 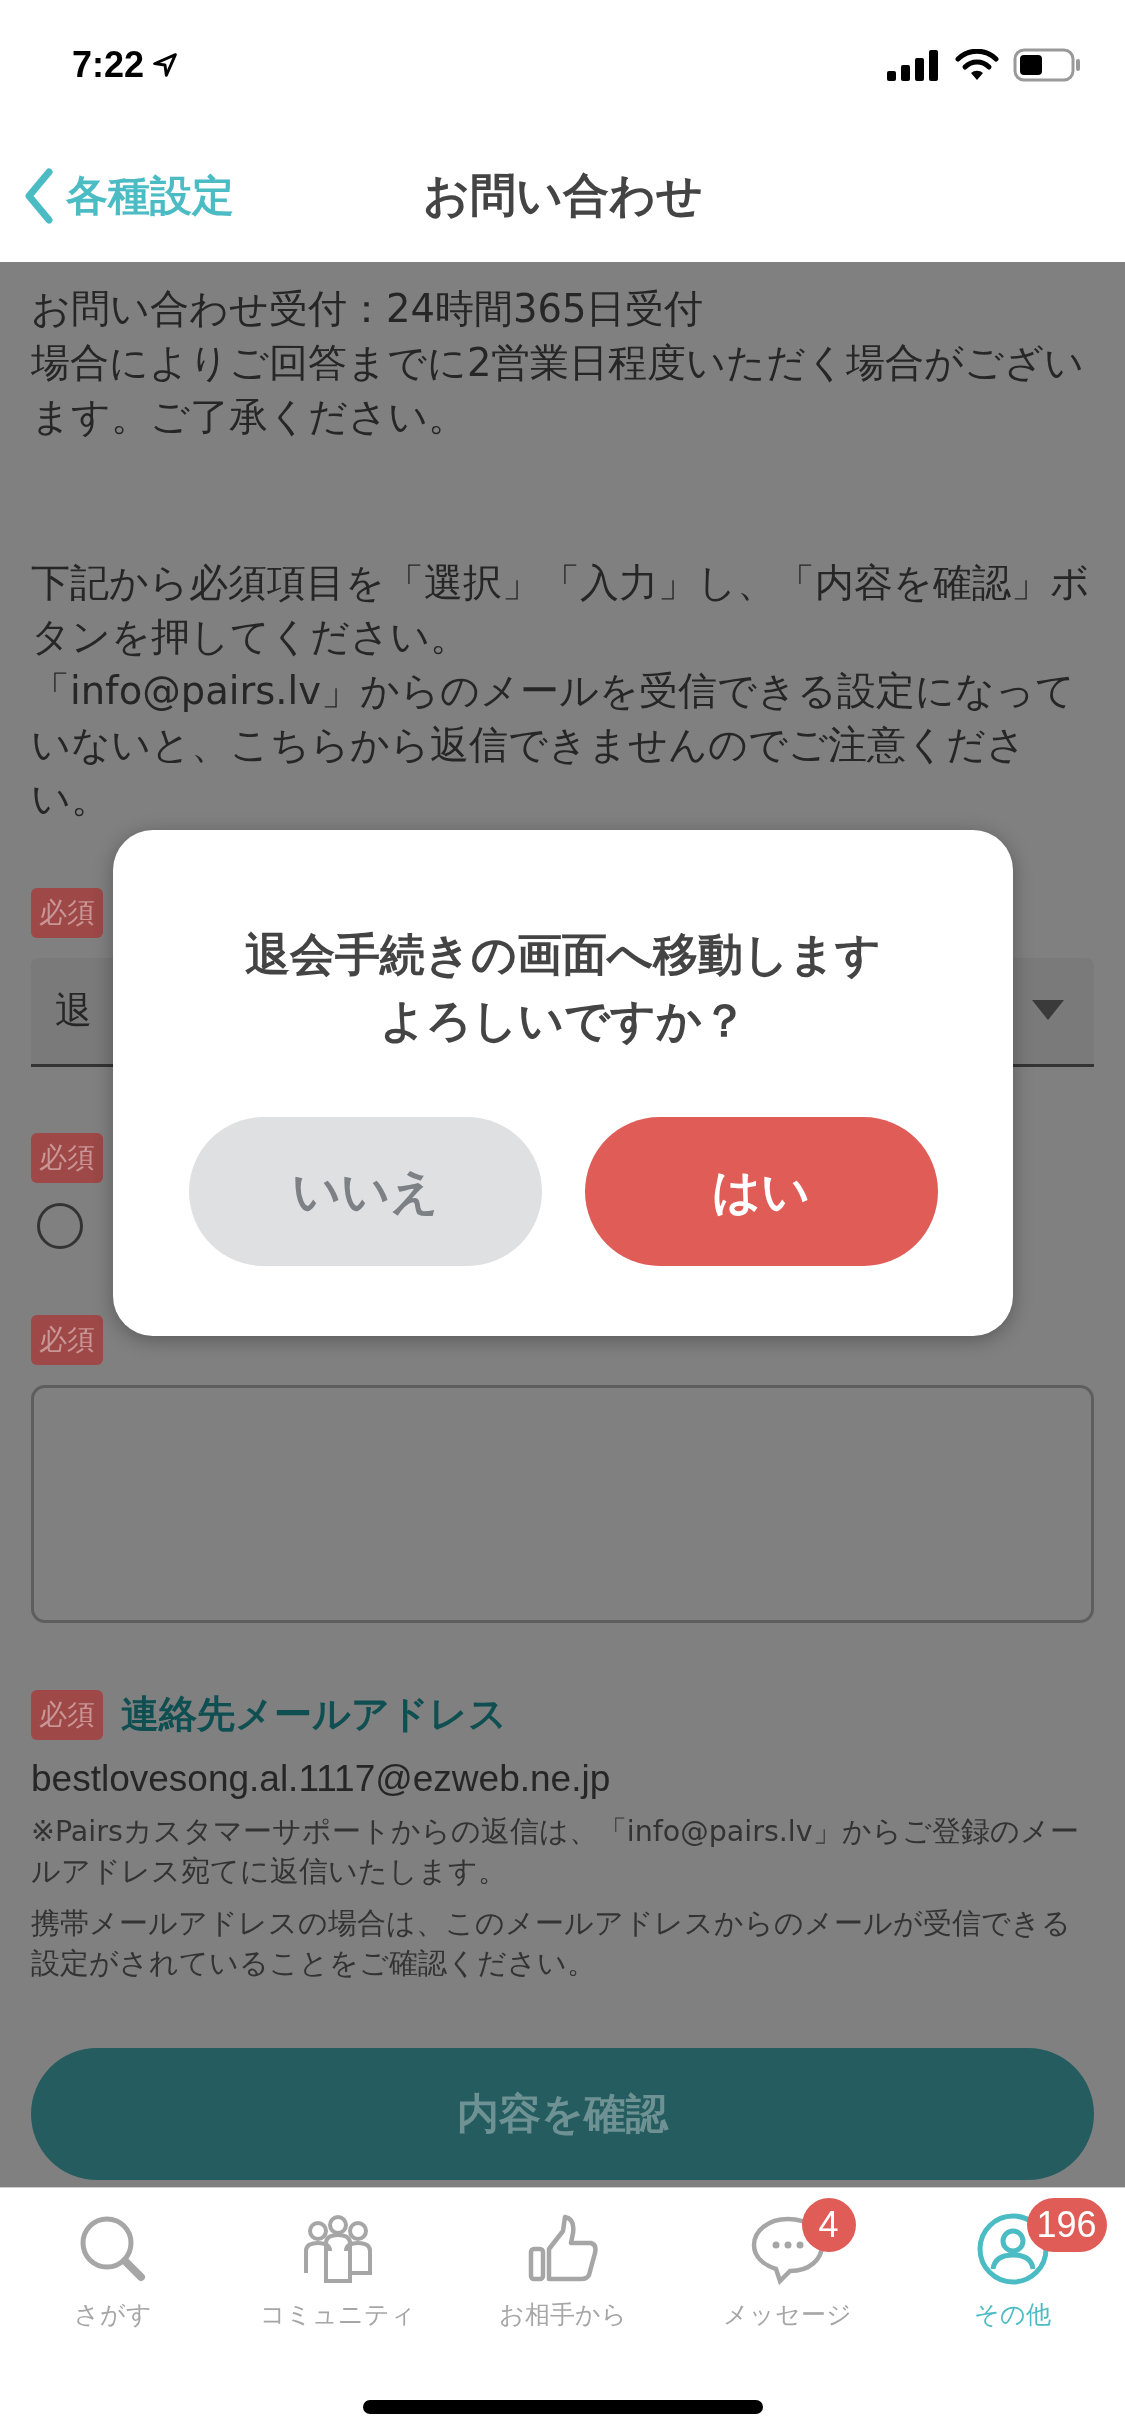 I want to click on tab-item: さがす, so click(x=112, y=2259).